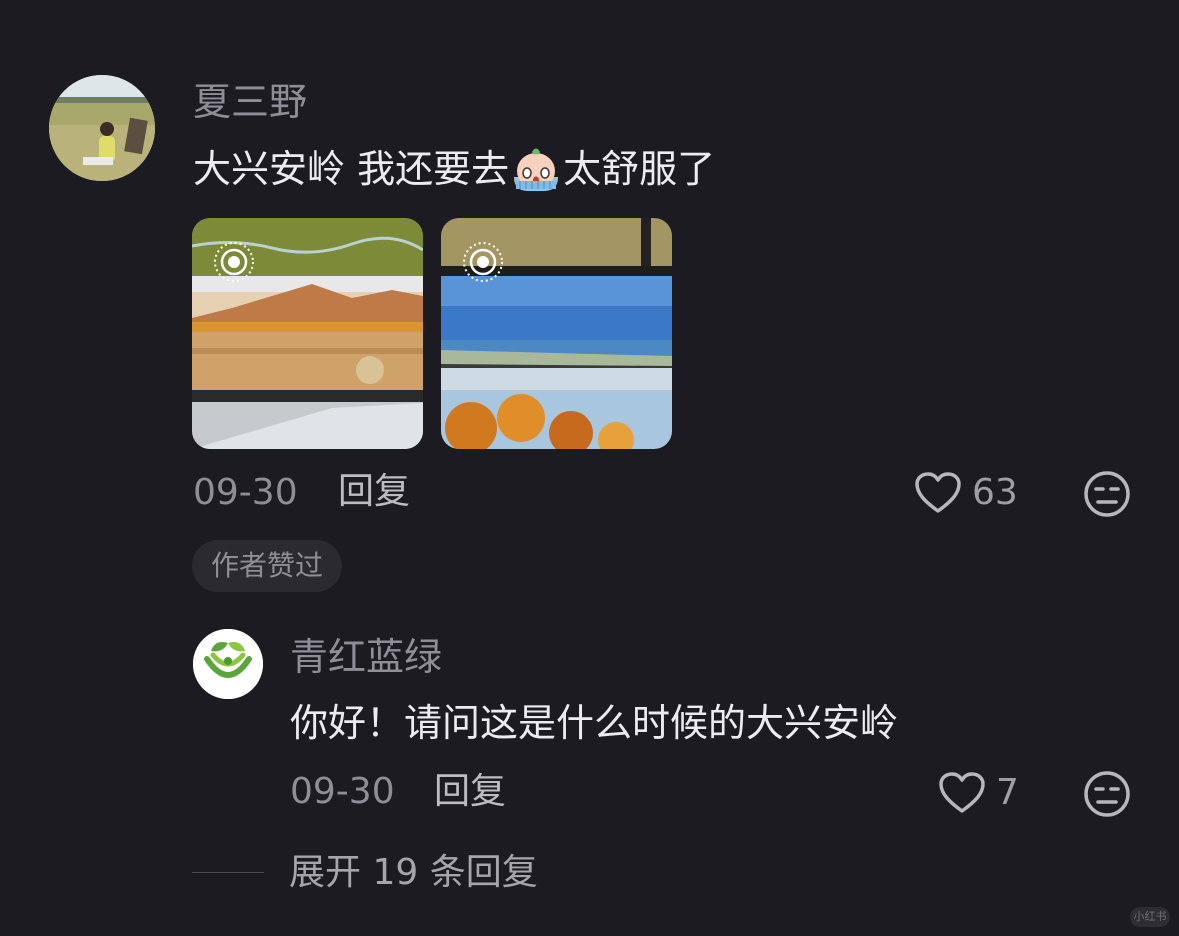  I want to click on comment-author-name: 夏三野, so click(250, 102).